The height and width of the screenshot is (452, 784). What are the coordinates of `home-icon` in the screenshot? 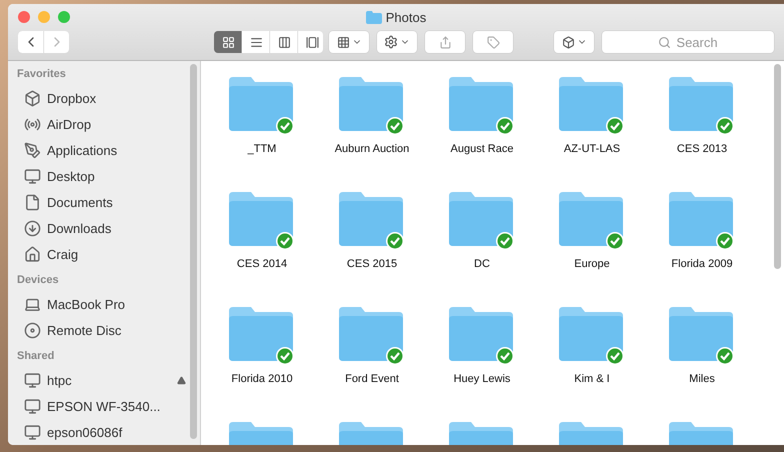 It's located at (32, 254).